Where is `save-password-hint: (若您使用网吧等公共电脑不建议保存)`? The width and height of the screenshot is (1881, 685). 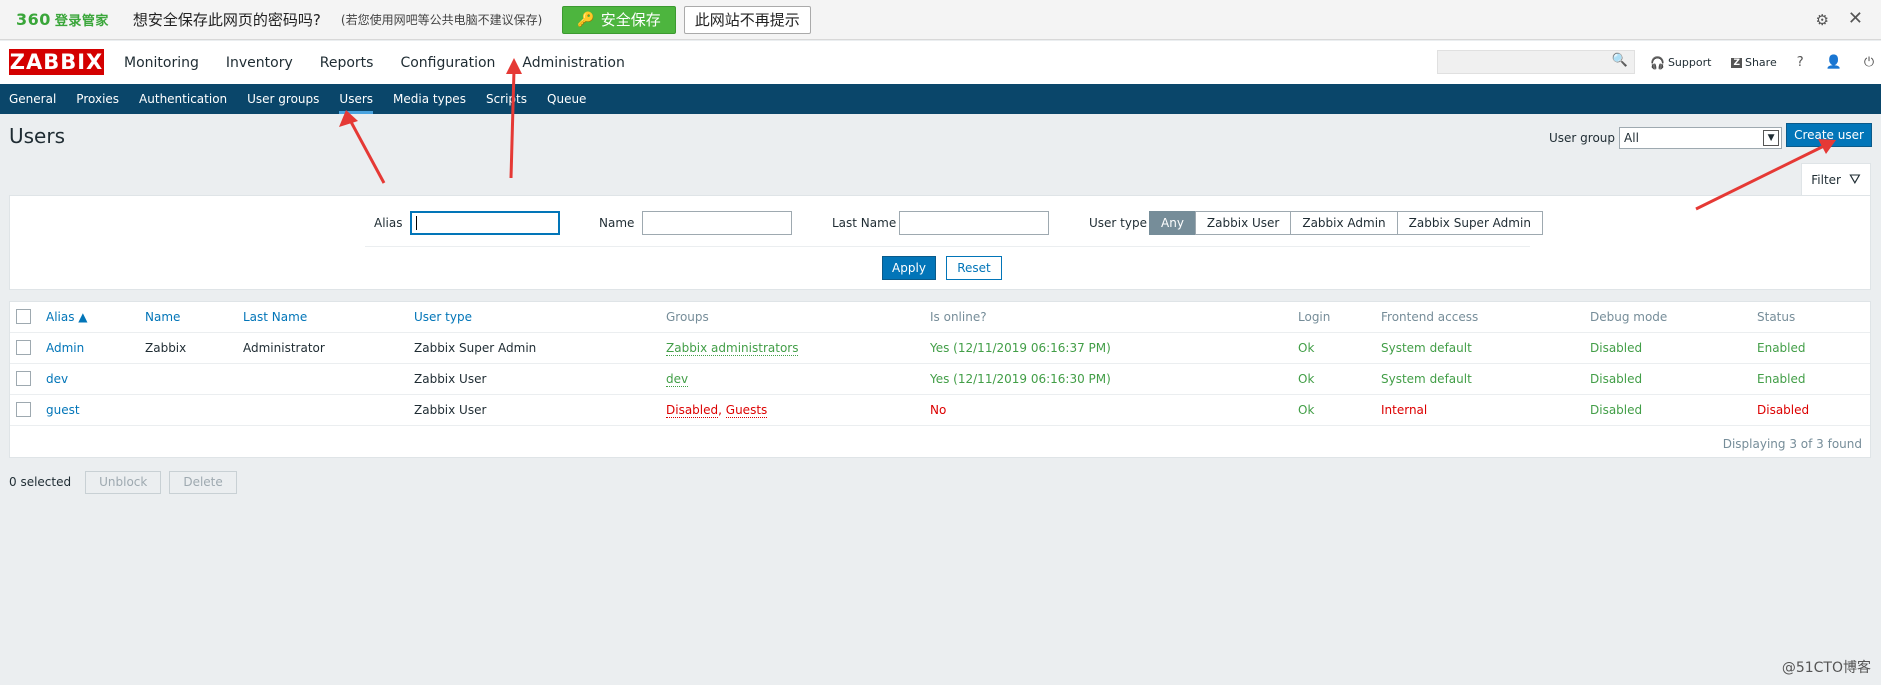 save-password-hint: (若您使用网吧等公共电脑不建议保存) is located at coordinates (441, 20).